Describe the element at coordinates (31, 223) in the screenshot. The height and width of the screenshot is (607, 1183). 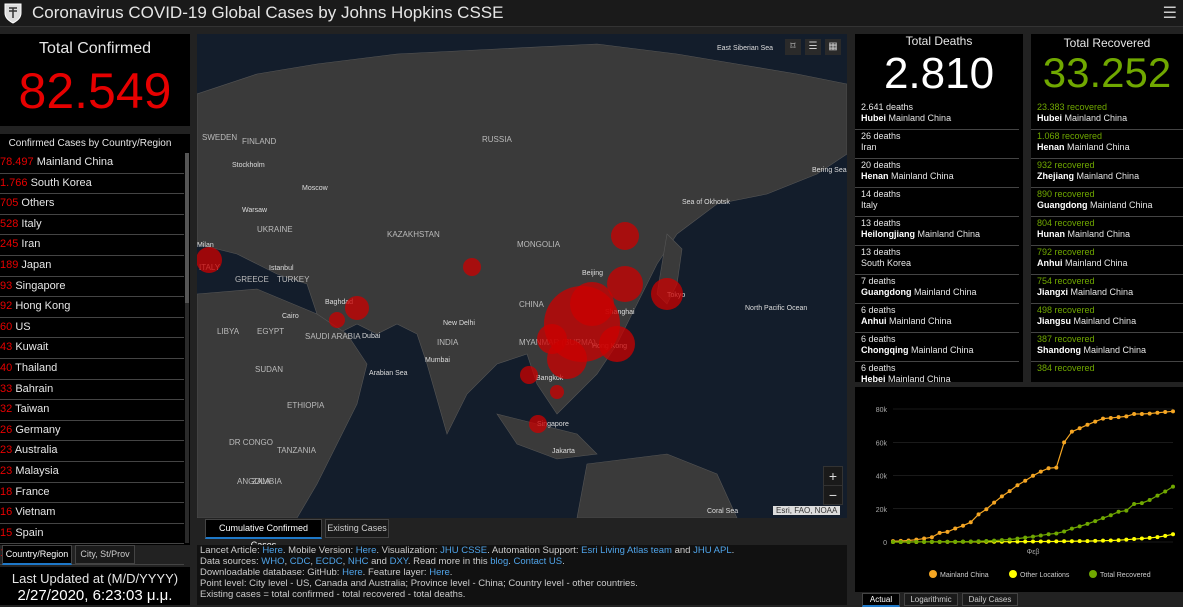
I see `country-name: Italy` at that location.